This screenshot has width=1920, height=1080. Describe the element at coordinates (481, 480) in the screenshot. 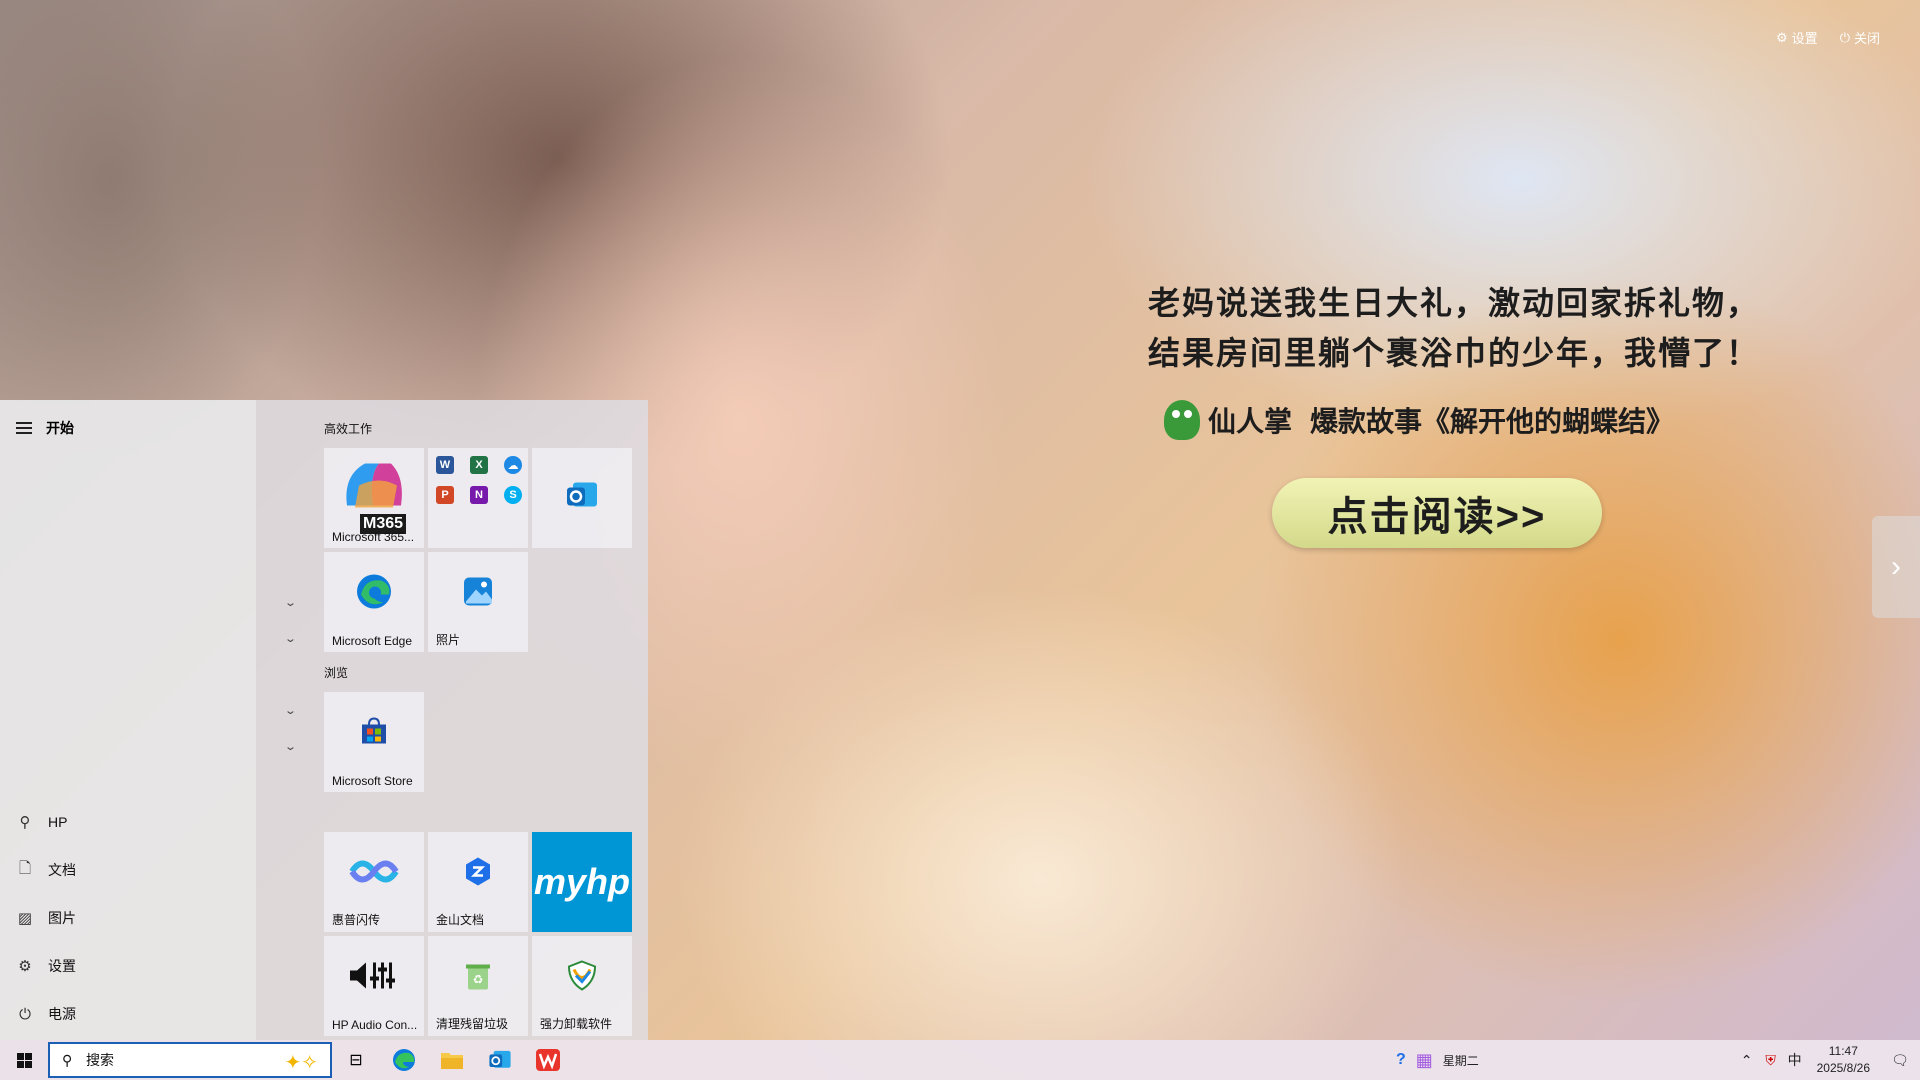

I see `office-apps-grid: W X ☁ P N S` at that location.